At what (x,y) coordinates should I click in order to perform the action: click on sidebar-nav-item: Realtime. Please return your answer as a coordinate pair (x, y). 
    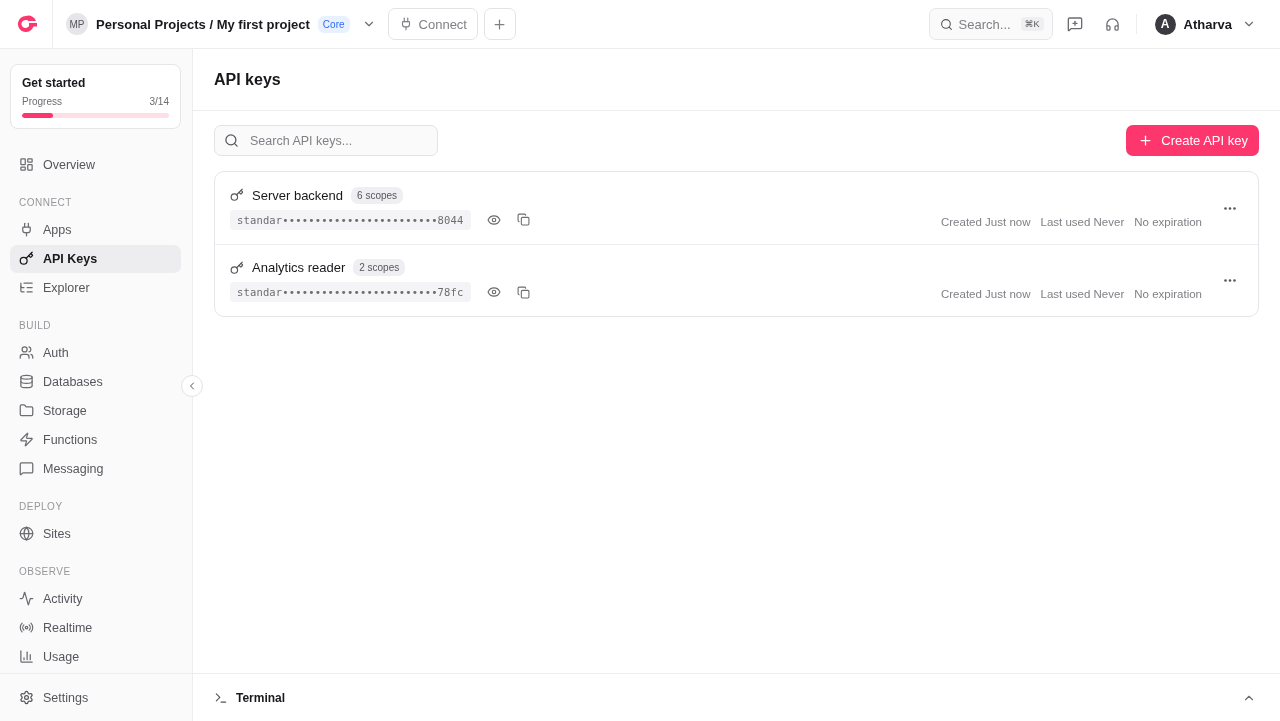
    Looking at the image, I should click on (95, 627).